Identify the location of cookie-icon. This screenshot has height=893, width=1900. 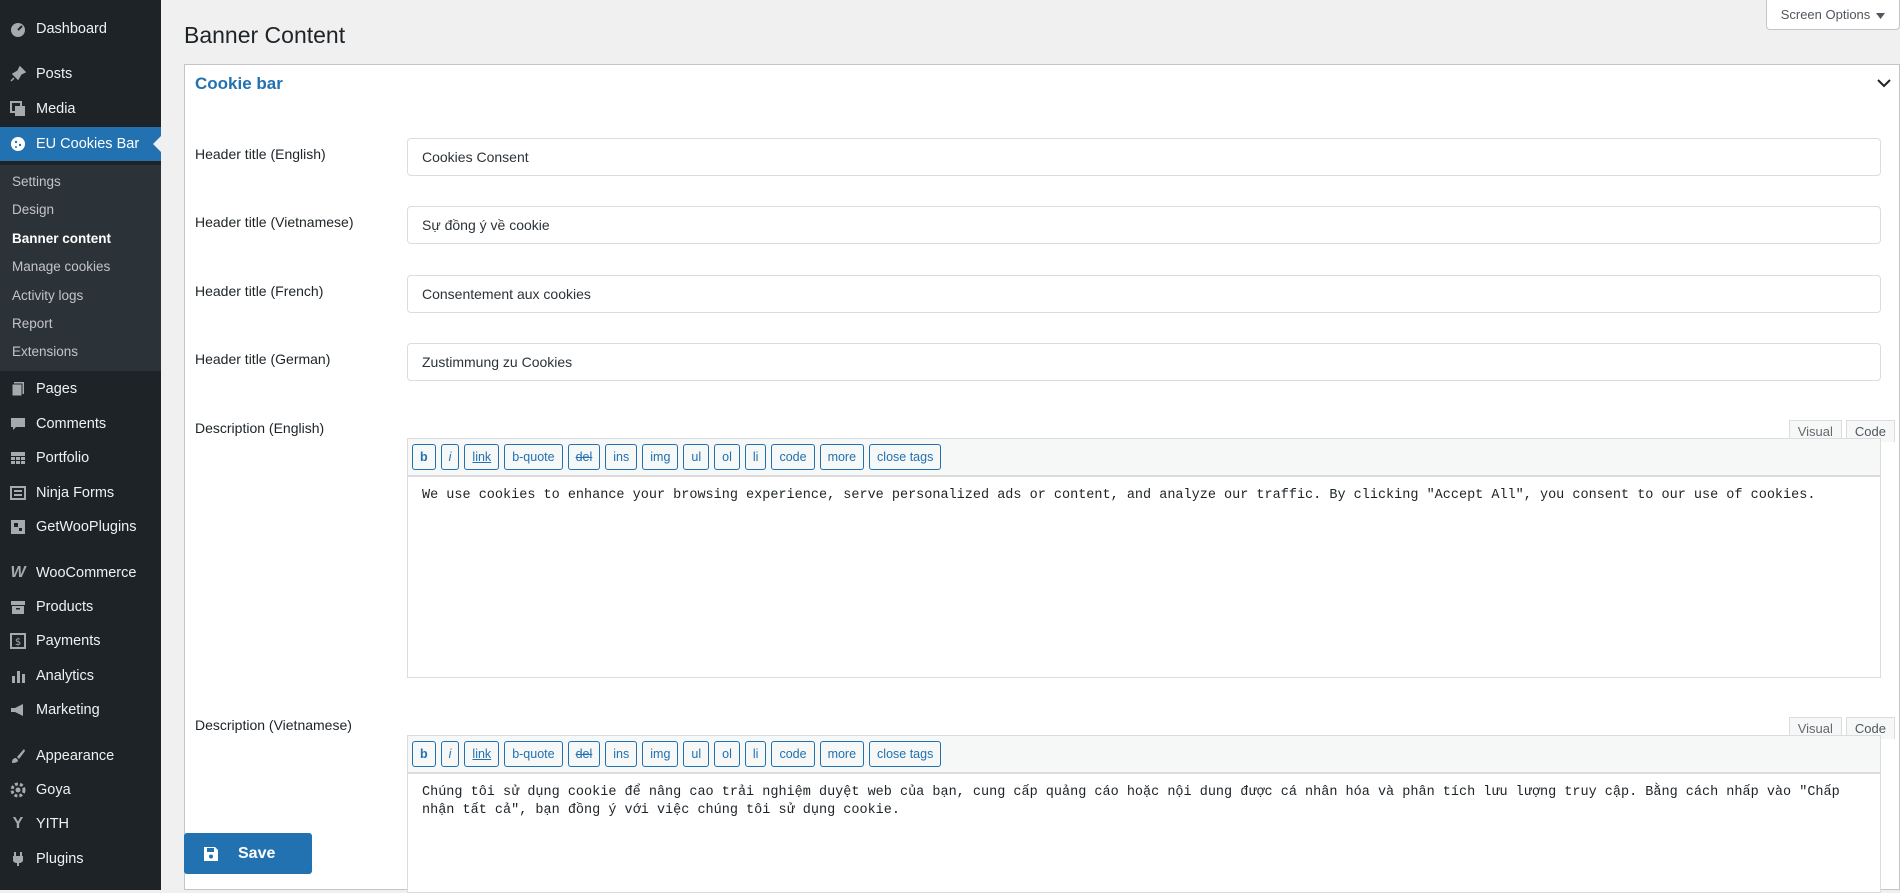
(18, 144).